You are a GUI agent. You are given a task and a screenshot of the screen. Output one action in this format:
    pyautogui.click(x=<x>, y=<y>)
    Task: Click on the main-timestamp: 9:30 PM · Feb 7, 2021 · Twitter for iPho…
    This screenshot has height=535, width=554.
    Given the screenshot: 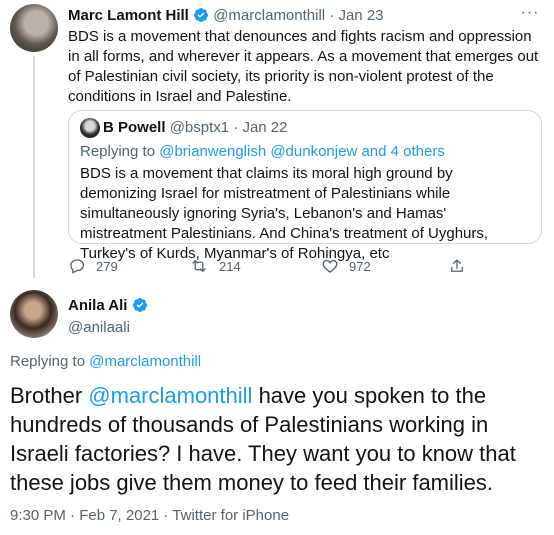 What is the action you would take?
    pyautogui.click(x=149, y=516)
    